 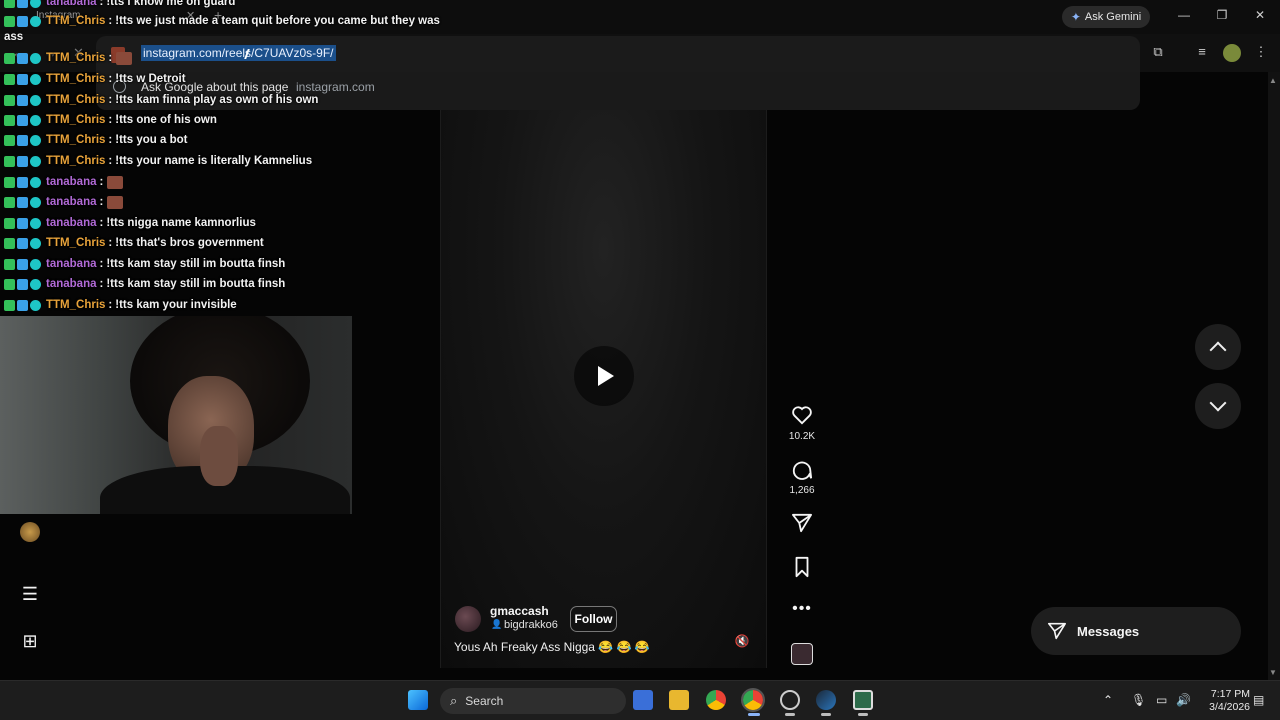 I want to click on scroll-down-icon: ▼, so click(x=1273, y=672).